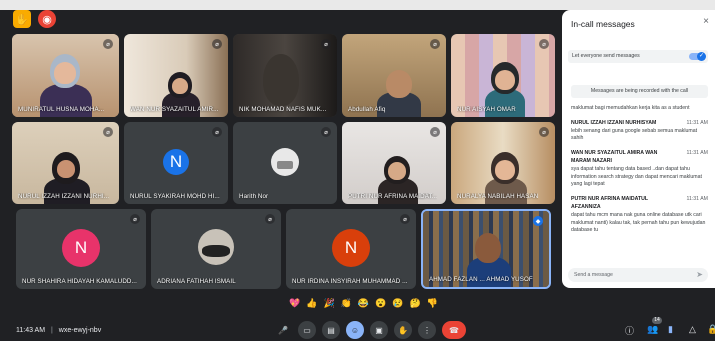 Image resolution: width=715 pixels, height=341 pixels. I want to click on participant-tile: ⌀ Harith Nor, so click(285, 163).